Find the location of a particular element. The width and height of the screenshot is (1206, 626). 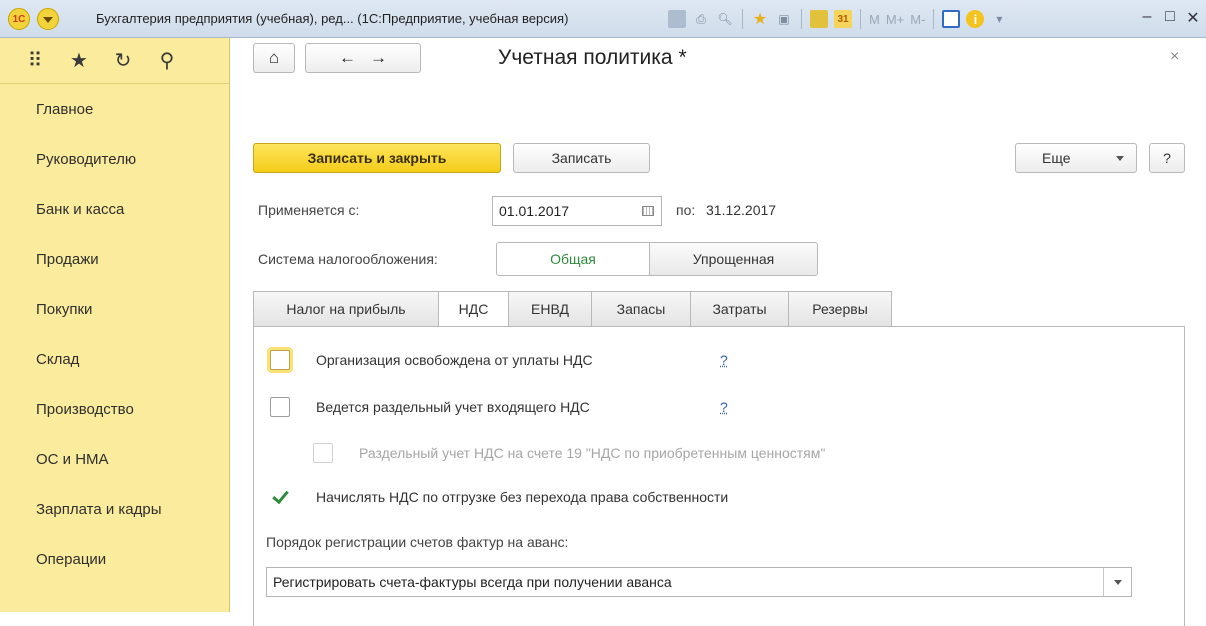

sidebar-toolbar: ⠿ ★ ↻ ⚲ is located at coordinates (114, 61).